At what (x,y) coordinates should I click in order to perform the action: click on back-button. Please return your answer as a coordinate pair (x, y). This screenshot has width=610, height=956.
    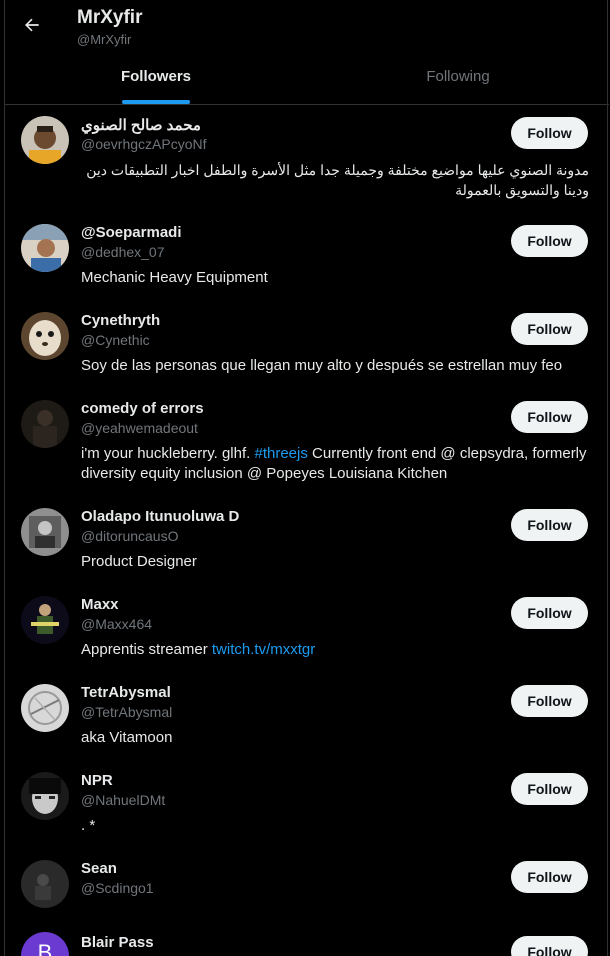
    Looking at the image, I should click on (32, 25).